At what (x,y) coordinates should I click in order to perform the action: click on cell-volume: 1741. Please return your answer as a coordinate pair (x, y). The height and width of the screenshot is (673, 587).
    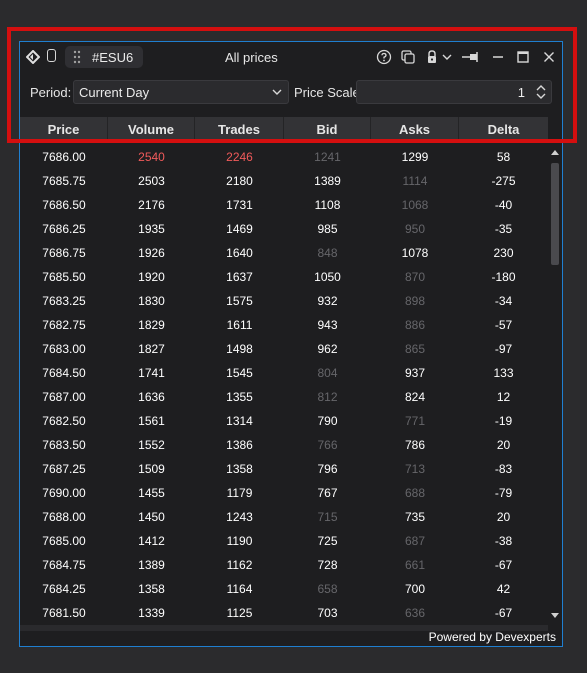
    Looking at the image, I should click on (151, 373).